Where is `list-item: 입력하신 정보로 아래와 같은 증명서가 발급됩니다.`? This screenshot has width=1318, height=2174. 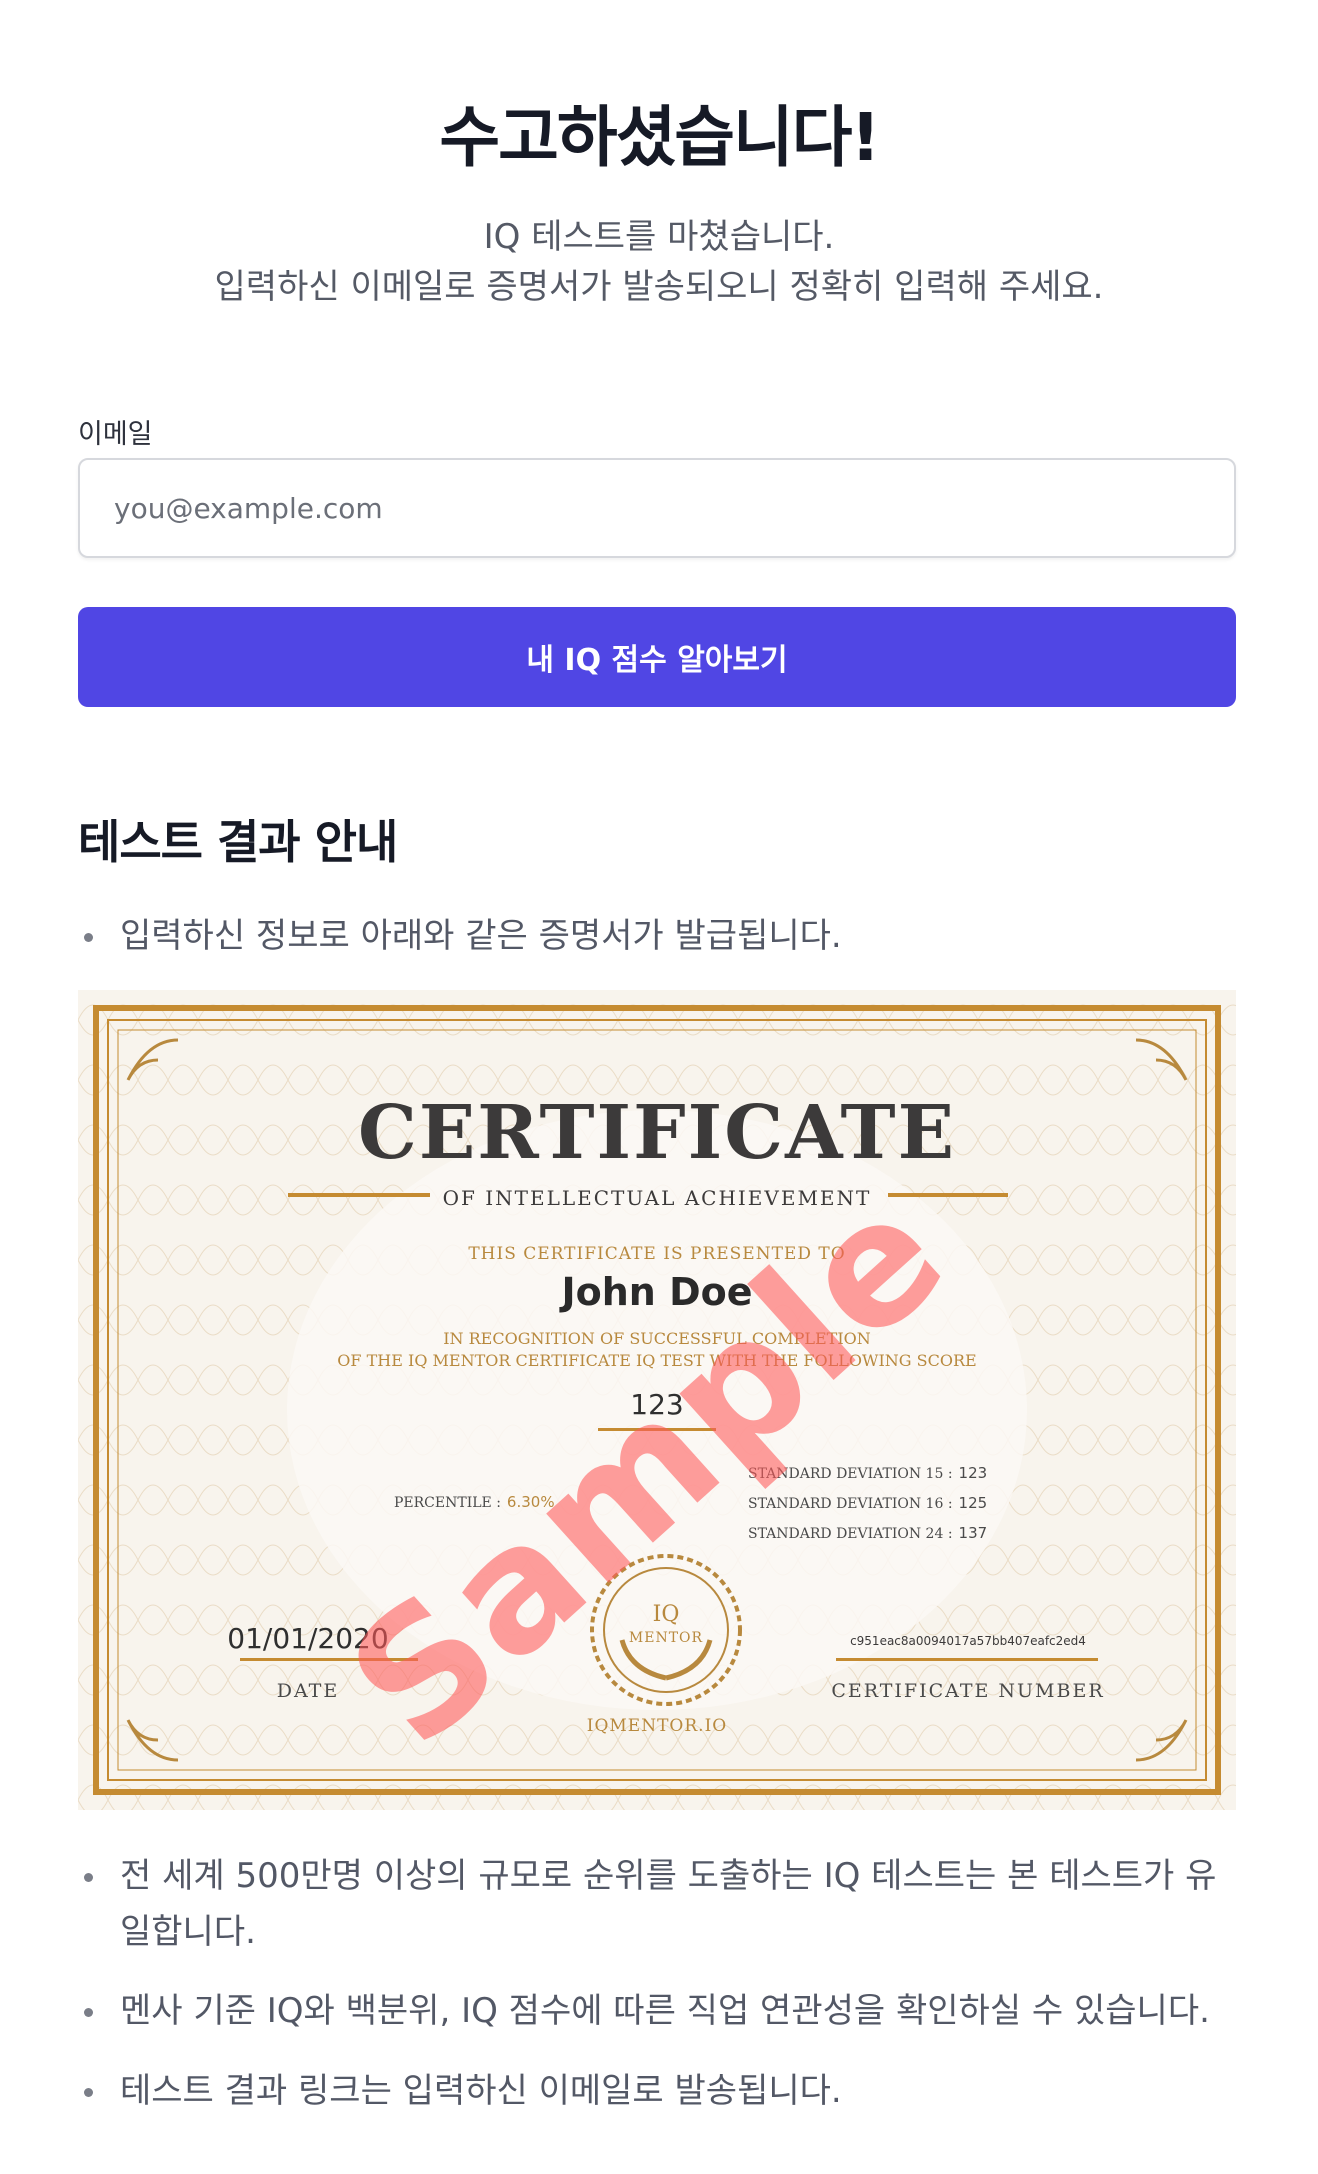 list-item: 입력하신 정보로 아래와 같은 증명서가 발급됩니다. is located at coordinates (658, 936).